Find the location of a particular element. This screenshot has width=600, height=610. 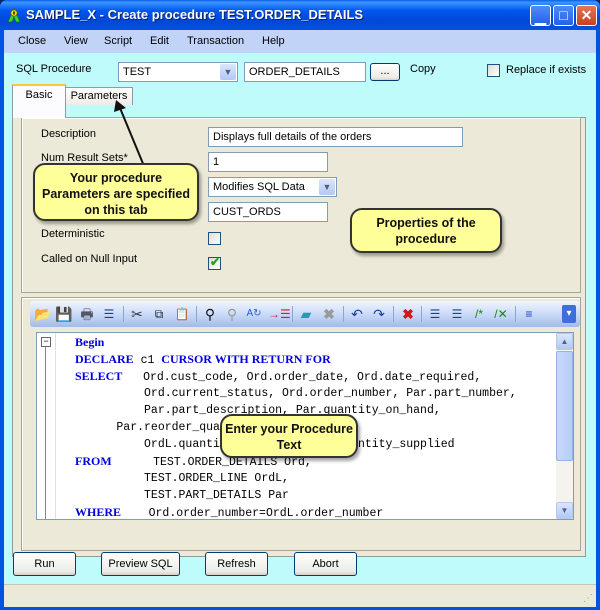

delete-icon: ✖ is located at coordinates (329, 314).